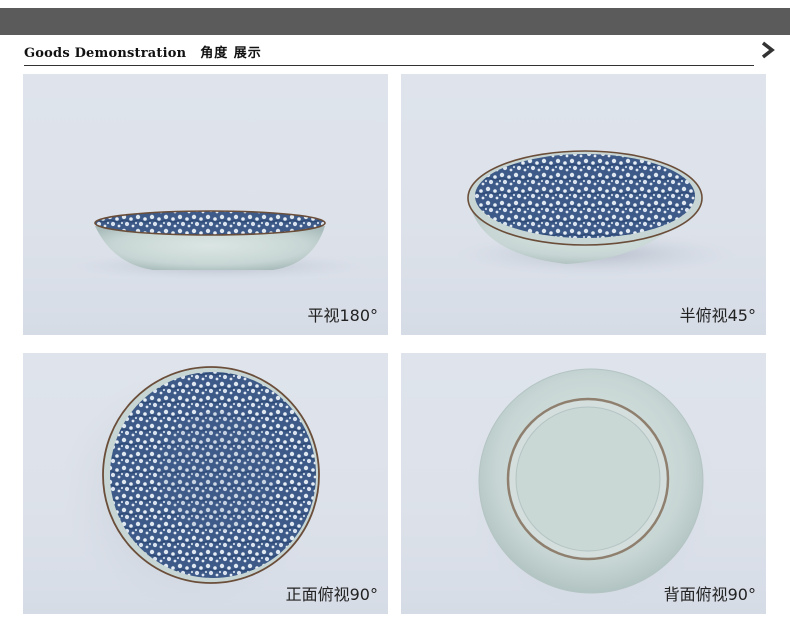 The height and width of the screenshot is (626, 790). I want to click on section-title-cn: 角度 展示, so click(231, 53).